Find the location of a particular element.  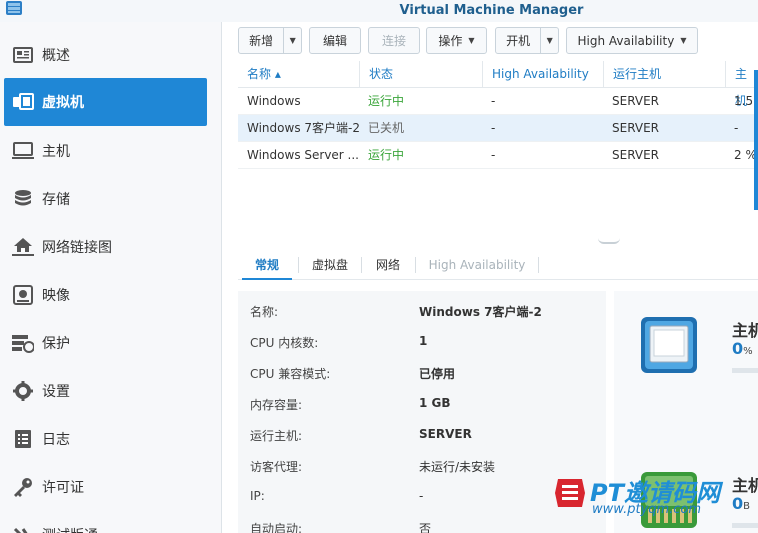

app-title: Virtual Machine Manager is located at coordinates (491, 10).